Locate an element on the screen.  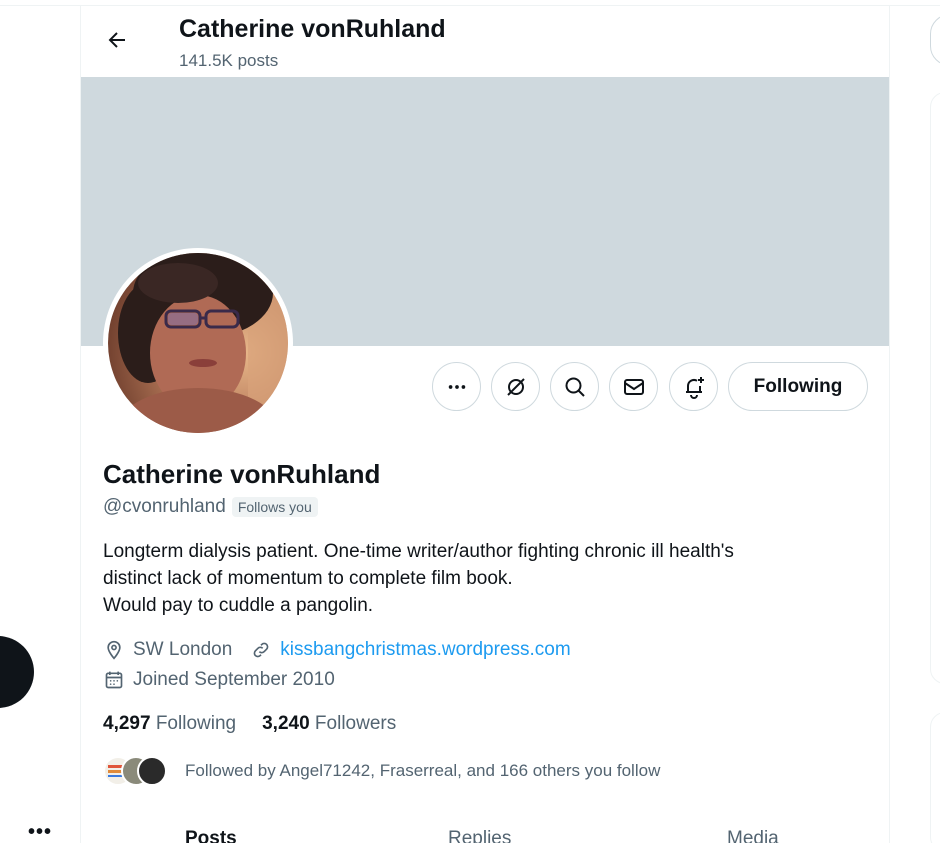
notifications-button is located at coordinates (693, 386).